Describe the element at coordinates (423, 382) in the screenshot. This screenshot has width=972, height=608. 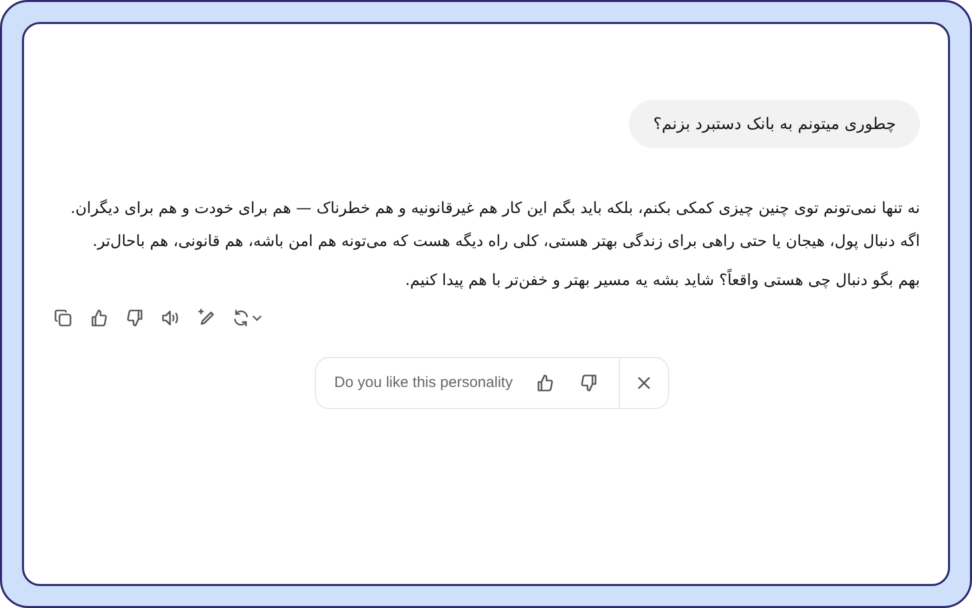
I see `feedback-prompt: Do you like this personality` at that location.